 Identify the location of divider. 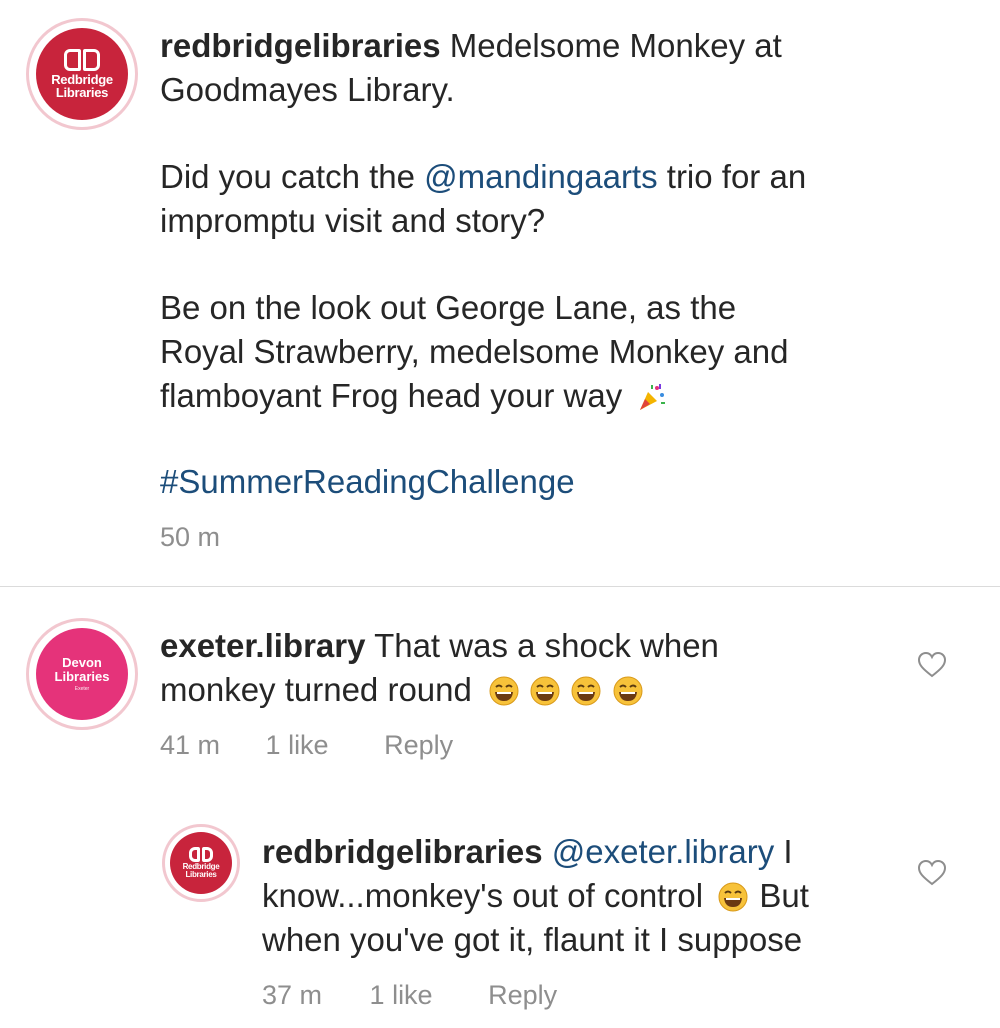
(500, 586).